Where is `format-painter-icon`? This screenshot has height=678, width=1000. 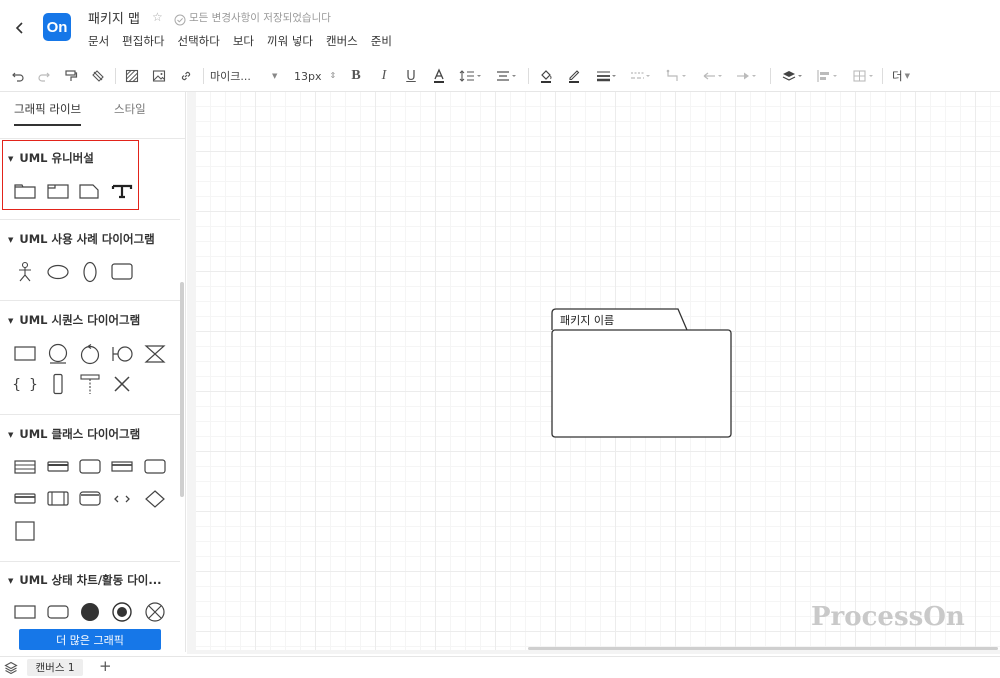
format-painter-icon is located at coordinates (71, 76).